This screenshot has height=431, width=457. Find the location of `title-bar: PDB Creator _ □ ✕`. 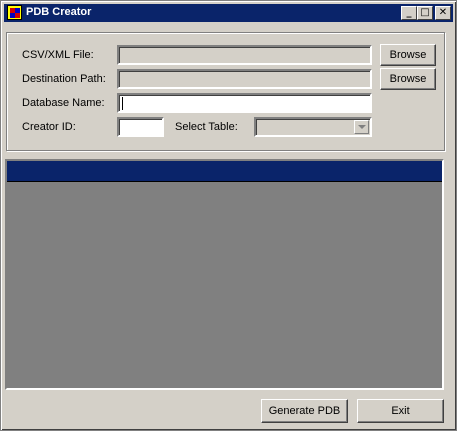

title-bar: PDB Creator _ □ ✕ is located at coordinates (228, 13).